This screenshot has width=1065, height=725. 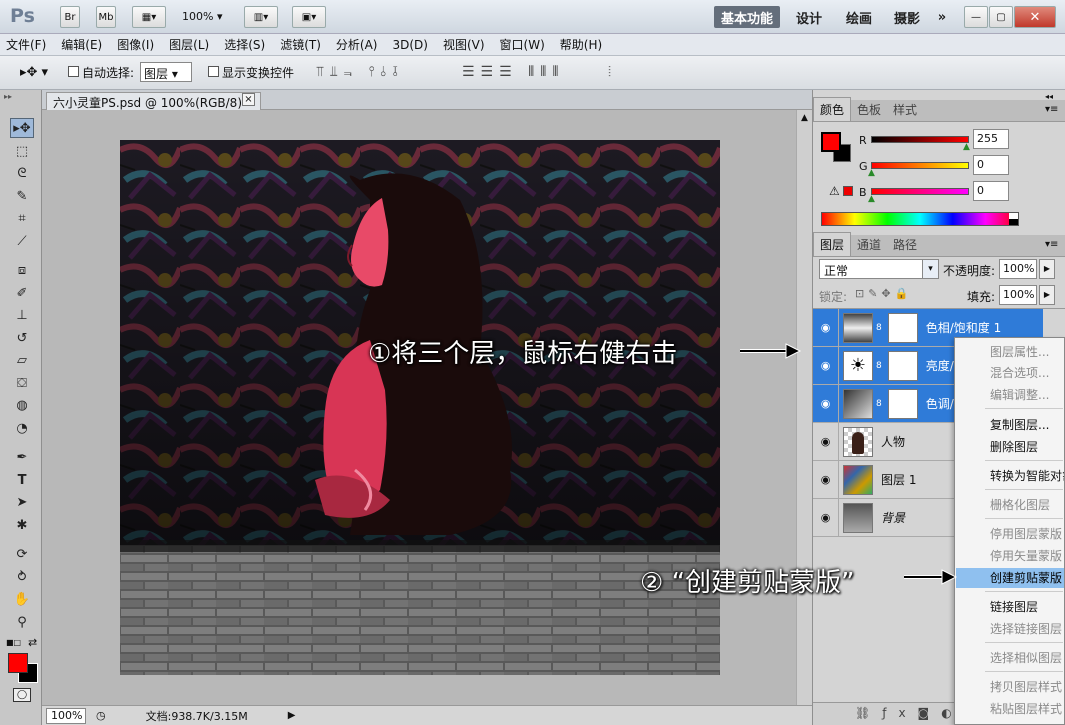 I want to click on workspace-more-icon: », so click(x=942, y=17).